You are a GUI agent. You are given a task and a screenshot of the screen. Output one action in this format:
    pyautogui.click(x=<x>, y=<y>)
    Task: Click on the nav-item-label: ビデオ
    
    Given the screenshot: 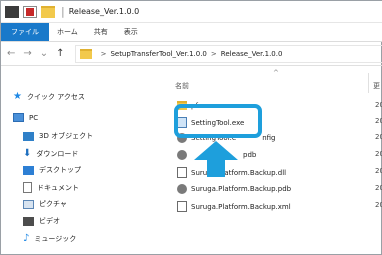 What is the action you would take?
    pyautogui.click(x=49, y=221)
    